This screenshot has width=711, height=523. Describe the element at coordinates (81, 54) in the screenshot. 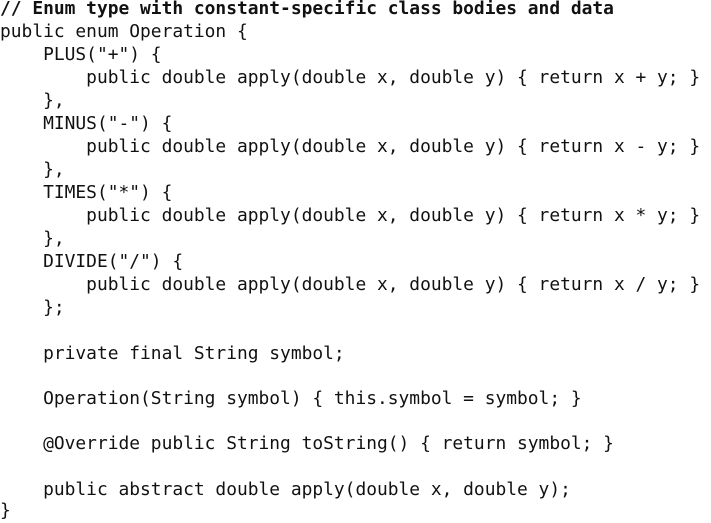

I see `code-line: PLUS("+") {` at that location.